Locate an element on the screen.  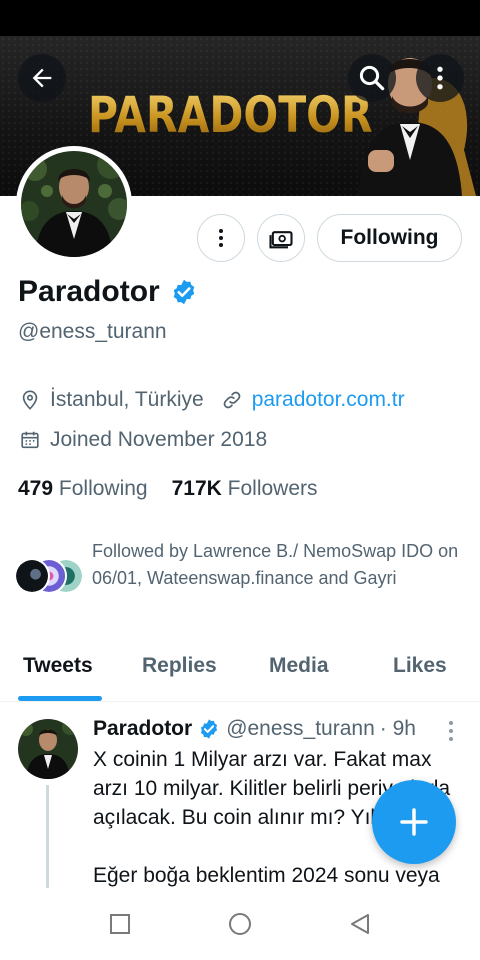
banner-logo-text: PARADOTOR is located at coordinates (230, 115).